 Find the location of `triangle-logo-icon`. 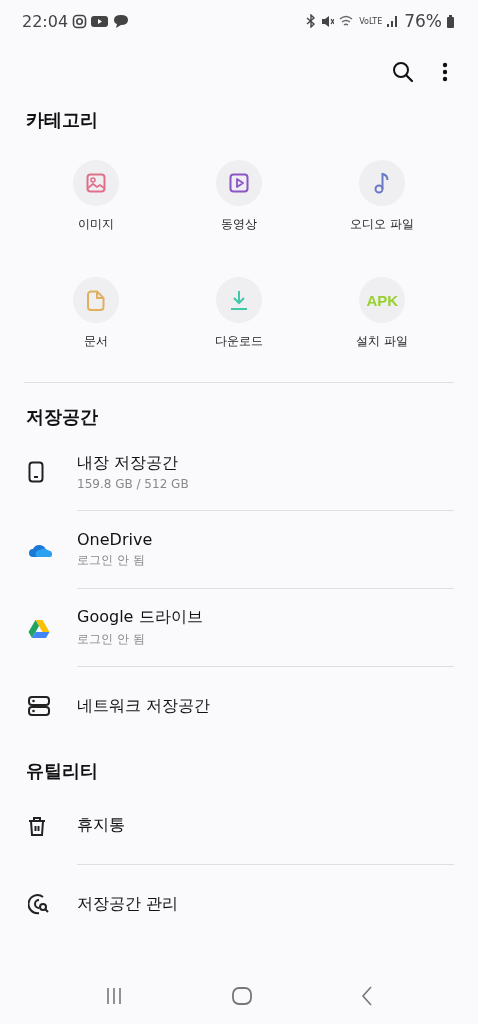

triangle-logo-icon is located at coordinates (39, 628).